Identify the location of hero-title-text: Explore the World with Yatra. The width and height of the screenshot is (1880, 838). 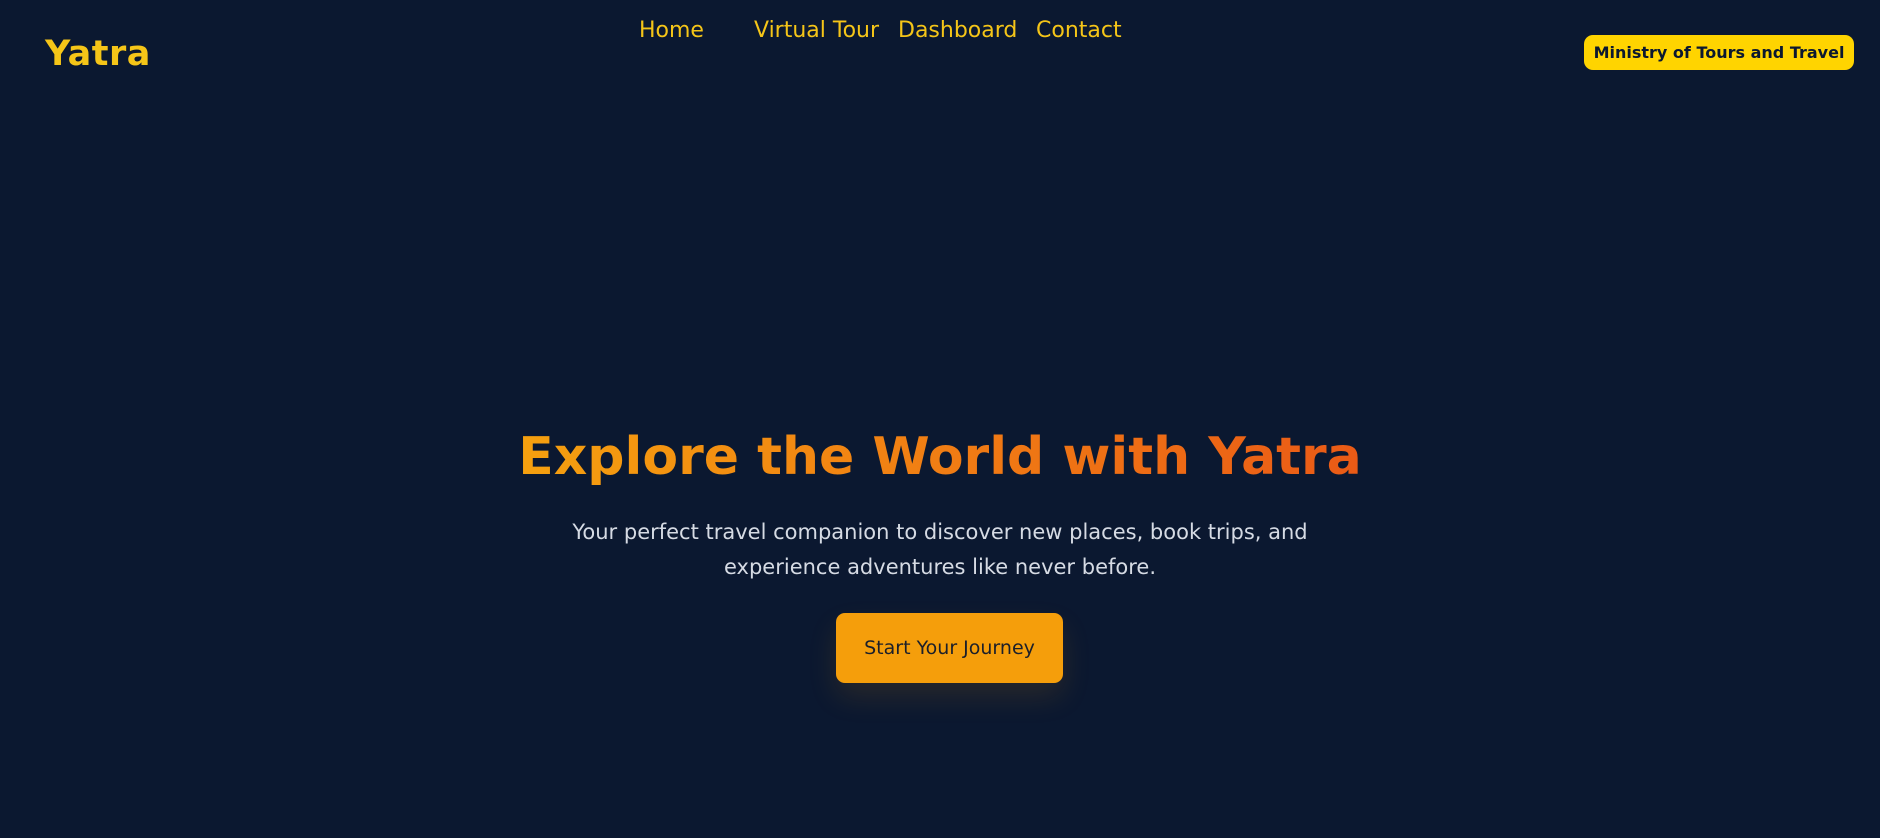
(940, 457).